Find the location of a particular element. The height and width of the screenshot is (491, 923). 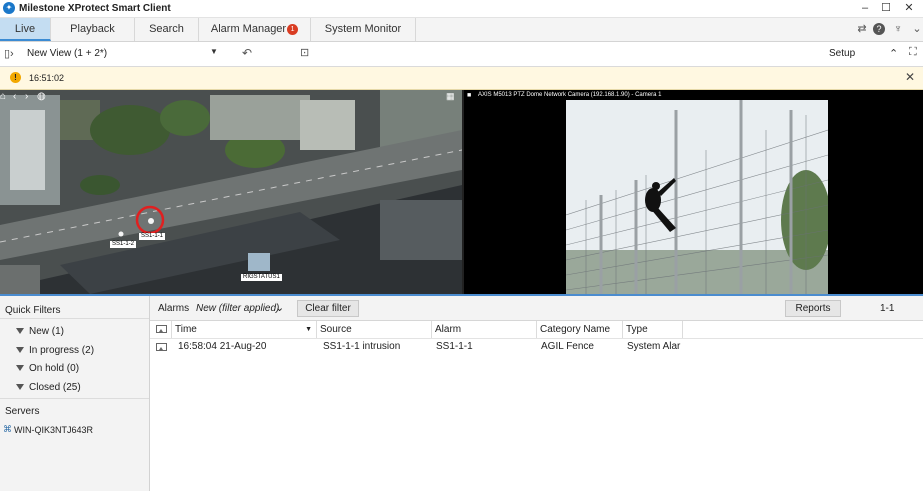

filter-label: New (1) is located at coordinates (47, 331).